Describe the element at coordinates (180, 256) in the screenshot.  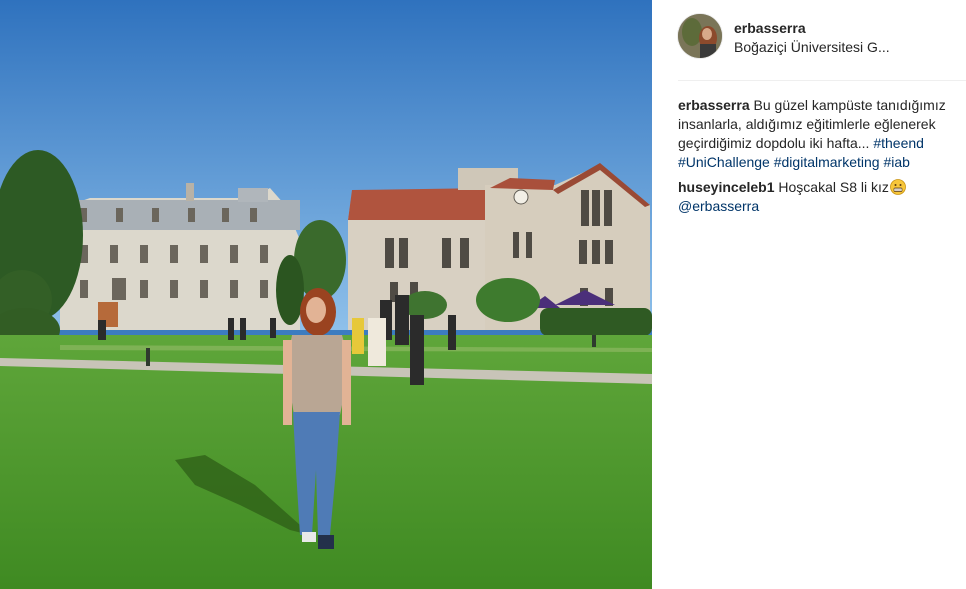
I see `left-building` at that location.